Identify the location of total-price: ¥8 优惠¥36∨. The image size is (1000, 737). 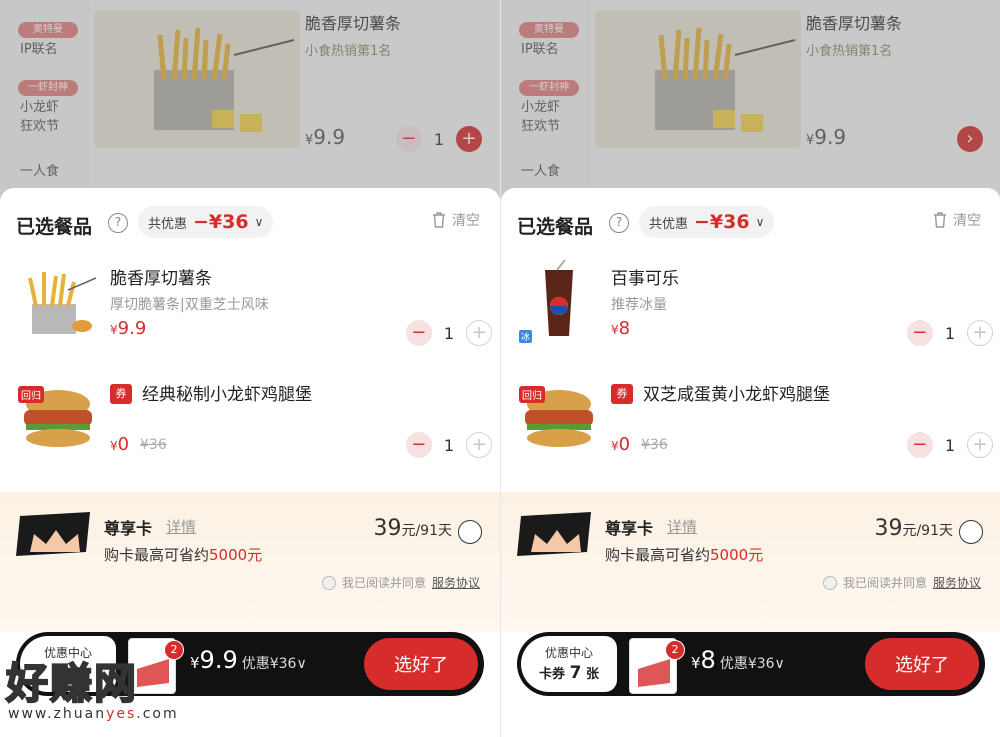
(738, 660).